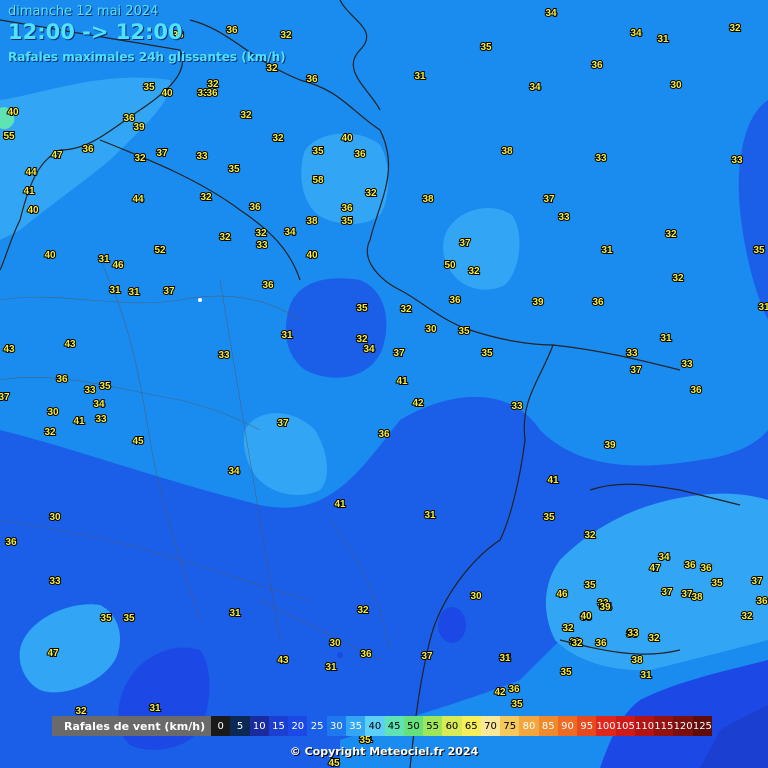 This screenshot has width=768, height=768. What do you see at coordinates (452, 625) in the screenshot?
I see `zone-20-25-alps` at bounding box center [452, 625].